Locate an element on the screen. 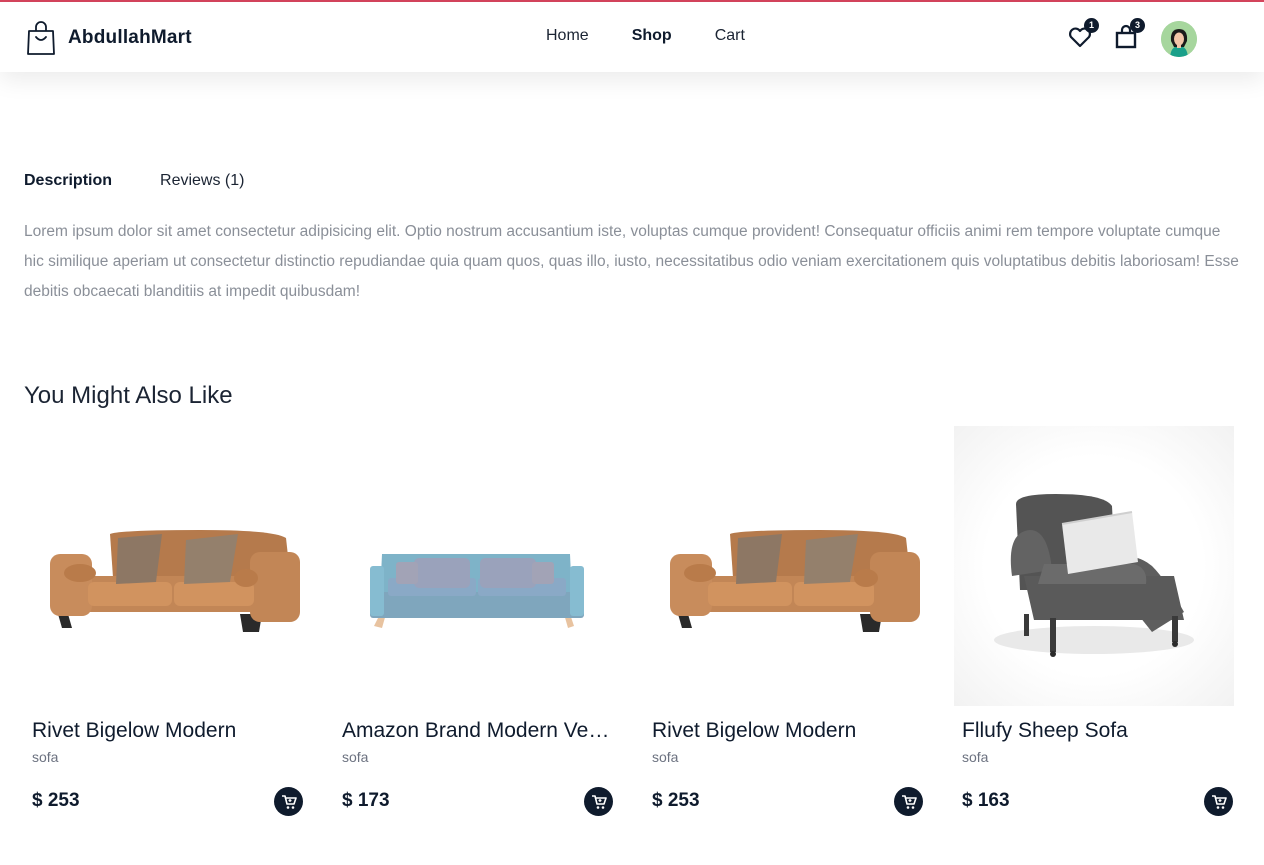  nav-shop: Shop is located at coordinates (652, 36).